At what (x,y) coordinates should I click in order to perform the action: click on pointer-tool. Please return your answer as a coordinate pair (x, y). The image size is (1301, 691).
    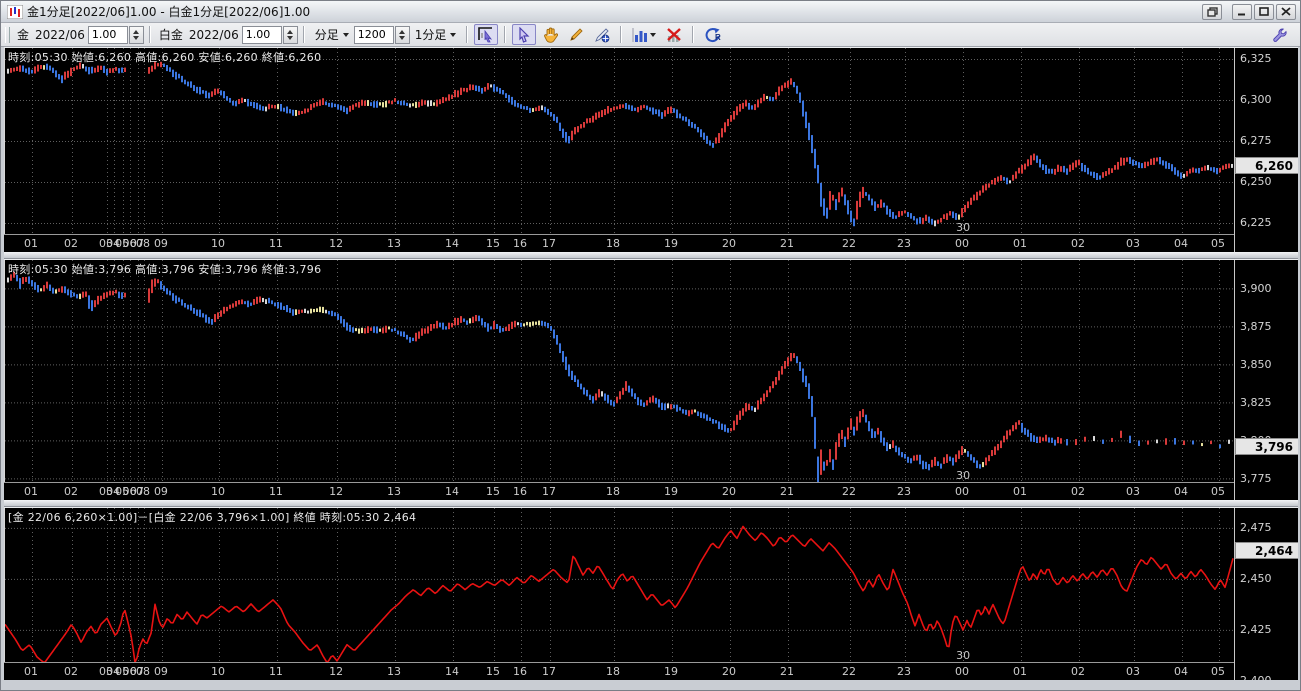
    Looking at the image, I should click on (524, 34).